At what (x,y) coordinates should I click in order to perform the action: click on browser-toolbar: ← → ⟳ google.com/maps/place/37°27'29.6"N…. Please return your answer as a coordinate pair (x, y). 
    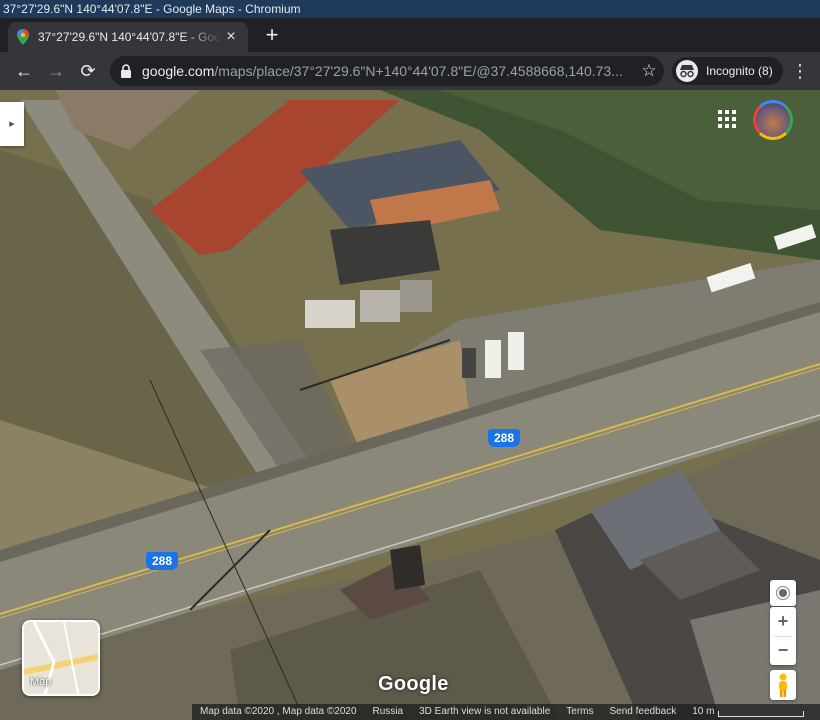
    Looking at the image, I should click on (410, 71).